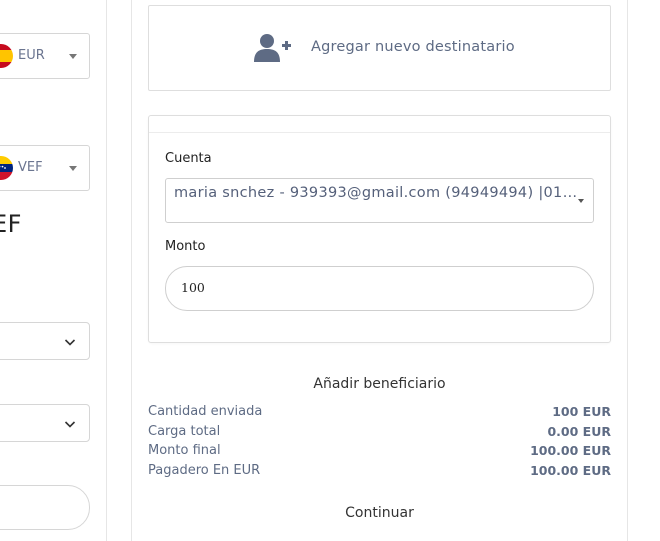 This screenshot has width=660, height=541. Describe the element at coordinates (188, 158) in the screenshot. I see `account-label: Cuenta` at that location.